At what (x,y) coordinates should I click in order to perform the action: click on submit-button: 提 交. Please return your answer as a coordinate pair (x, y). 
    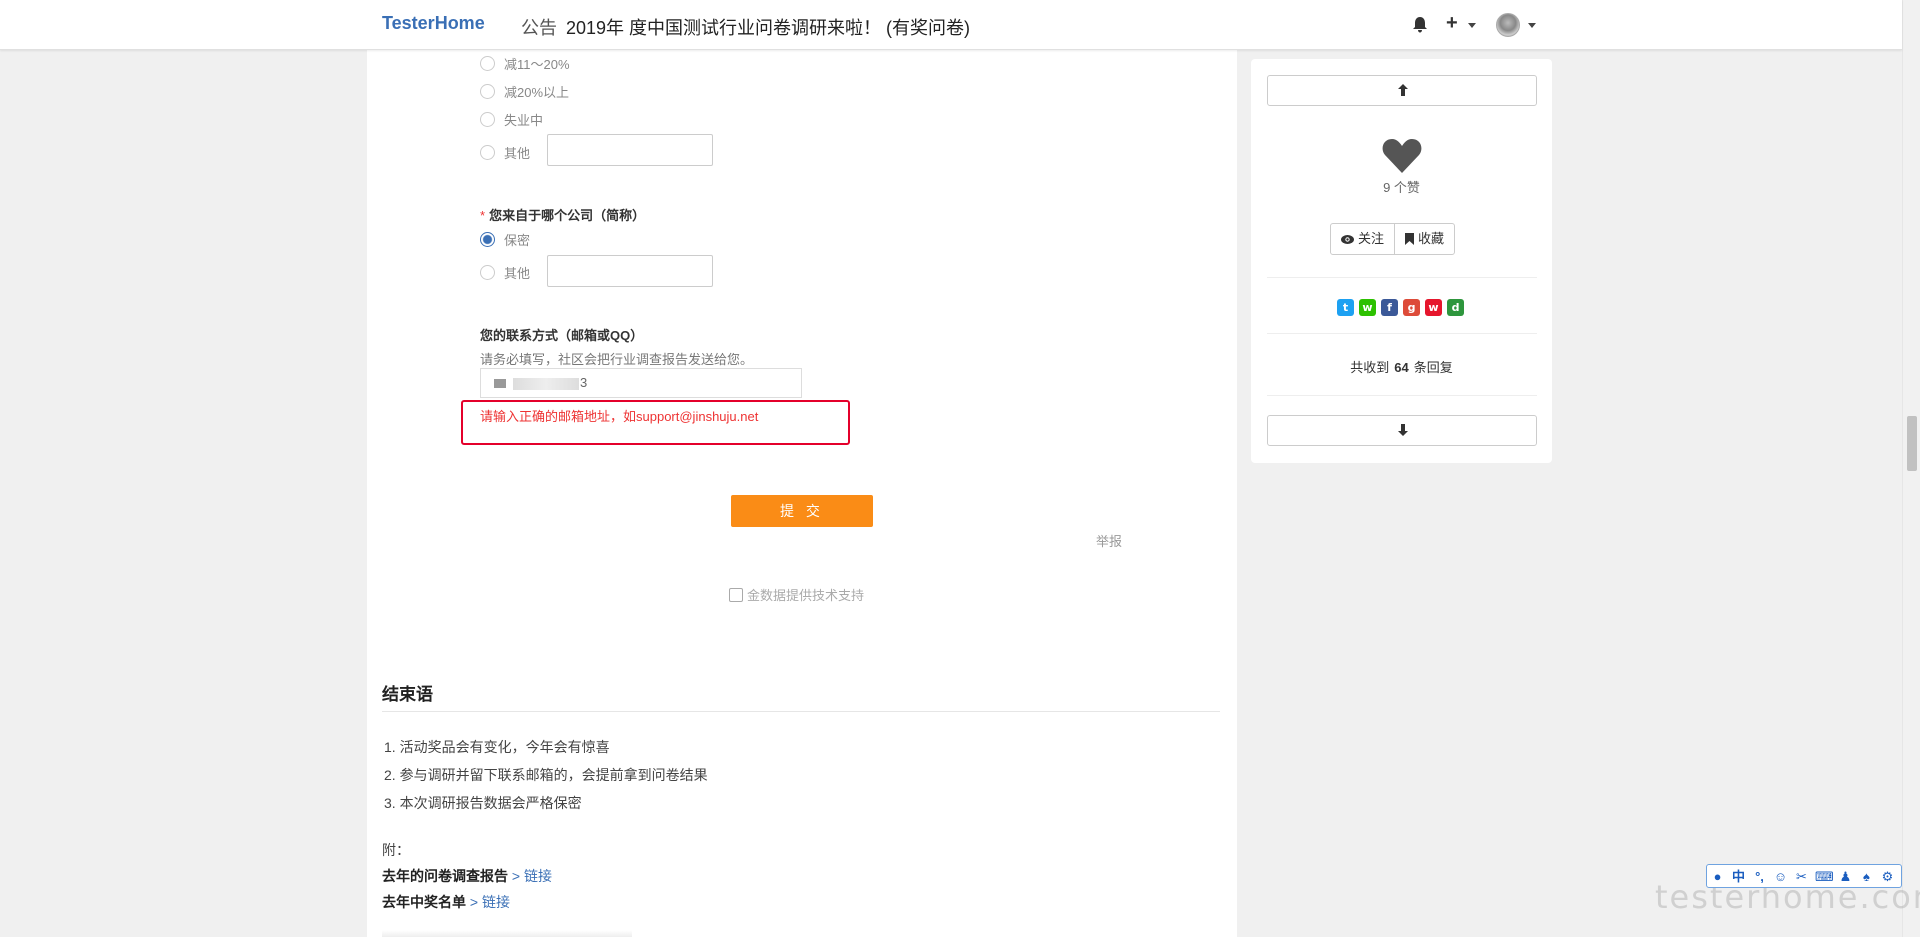
    Looking at the image, I should click on (802, 511).